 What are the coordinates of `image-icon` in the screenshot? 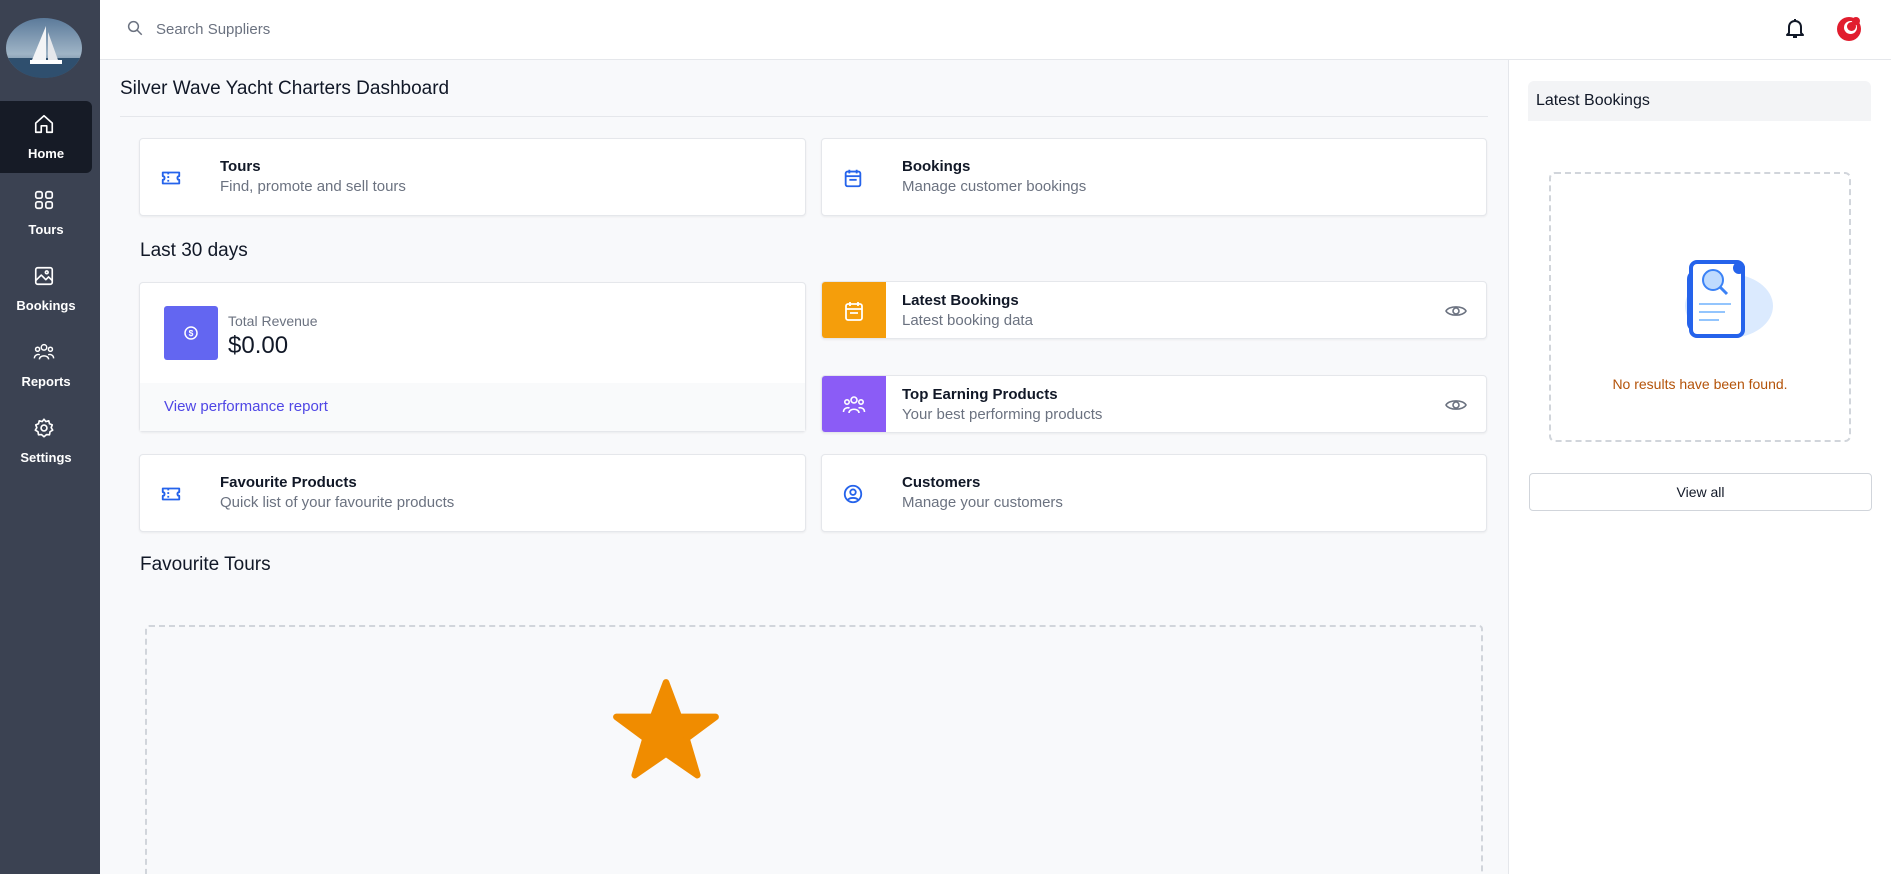 It's located at (44, 276).